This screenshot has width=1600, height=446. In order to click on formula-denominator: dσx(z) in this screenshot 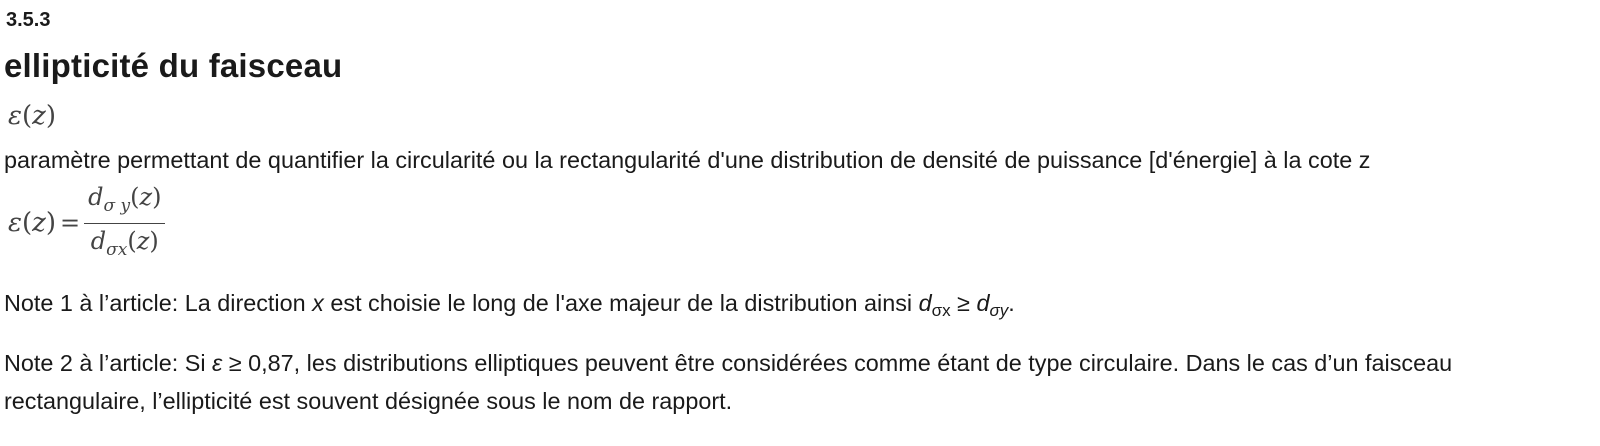, I will do `click(124, 243)`.